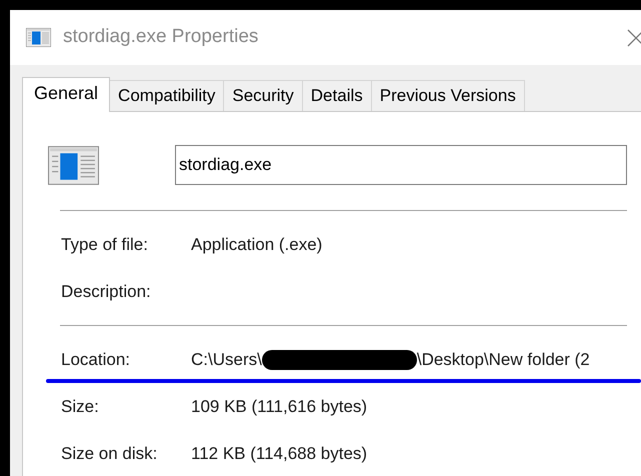 The image size is (641, 476). I want to click on field-label: Size on disk:, so click(109, 453).